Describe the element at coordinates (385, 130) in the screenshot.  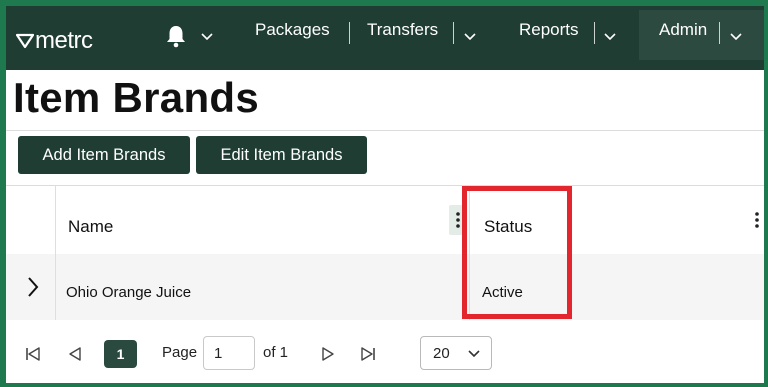
I see `divider` at that location.